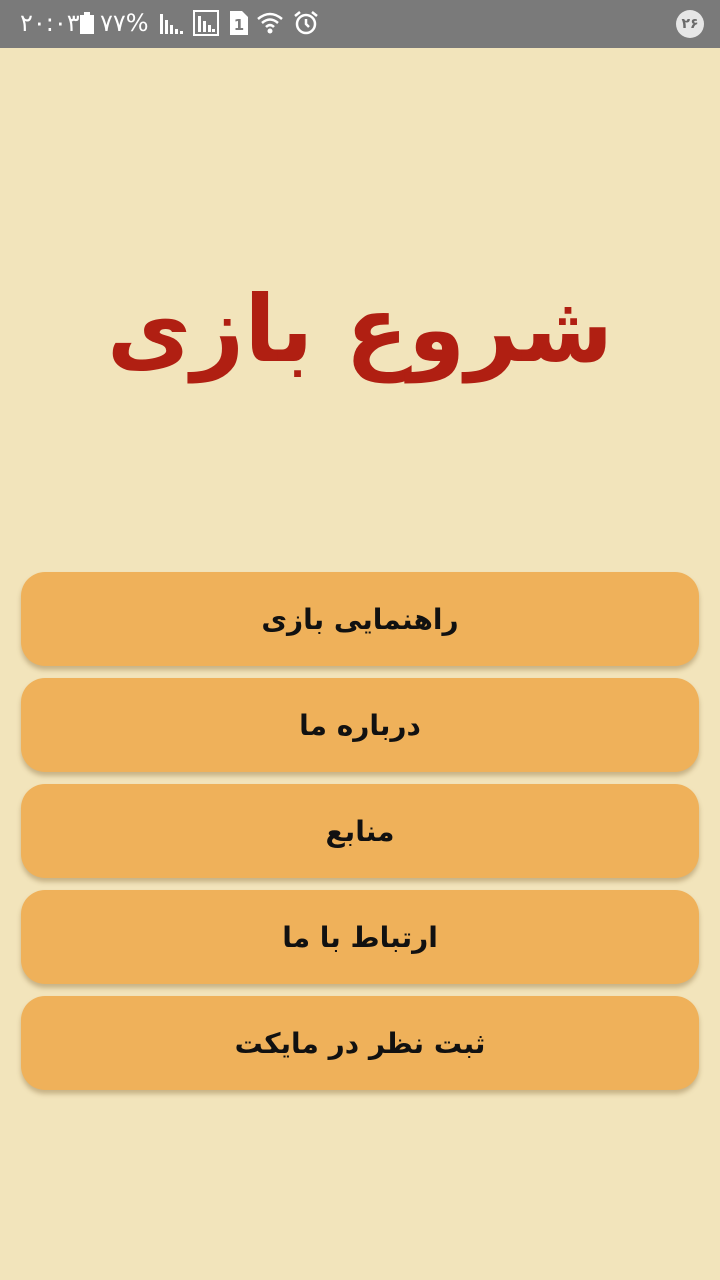 This screenshot has width=720, height=1280. What do you see at coordinates (50, 23) in the screenshot?
I see `status-time: ۲۰:۰۳` at bounding box center [50, 23].